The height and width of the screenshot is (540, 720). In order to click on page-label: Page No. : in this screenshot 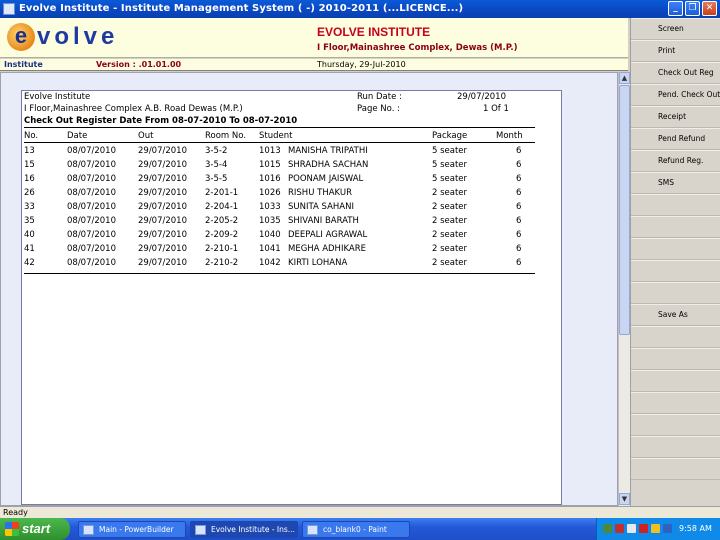, I will do `click(378, 109)`.